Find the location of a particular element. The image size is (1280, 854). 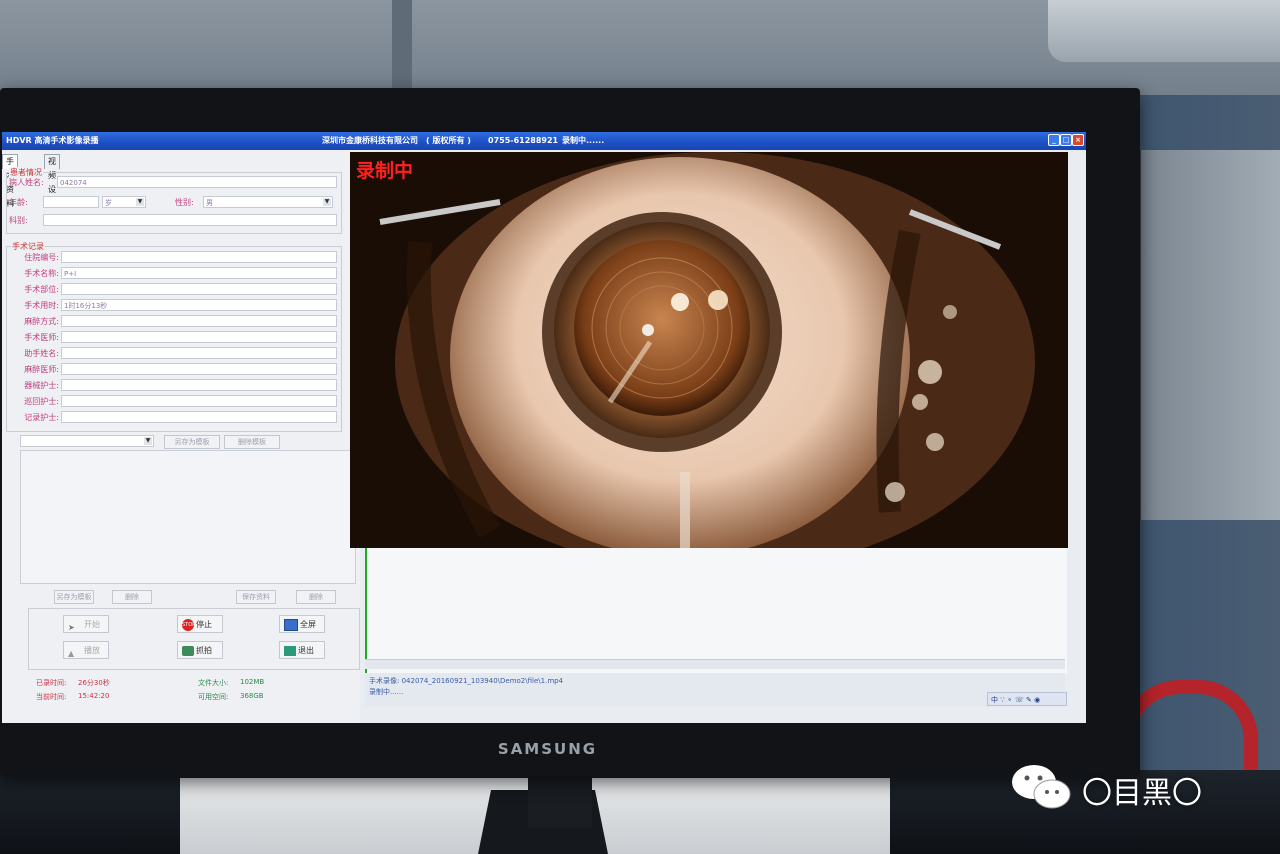

controls-group: ➤ 开始 STOP停止 全屏 ▲ 播放 抓拍 退出 is located at coordinates (194, 639).